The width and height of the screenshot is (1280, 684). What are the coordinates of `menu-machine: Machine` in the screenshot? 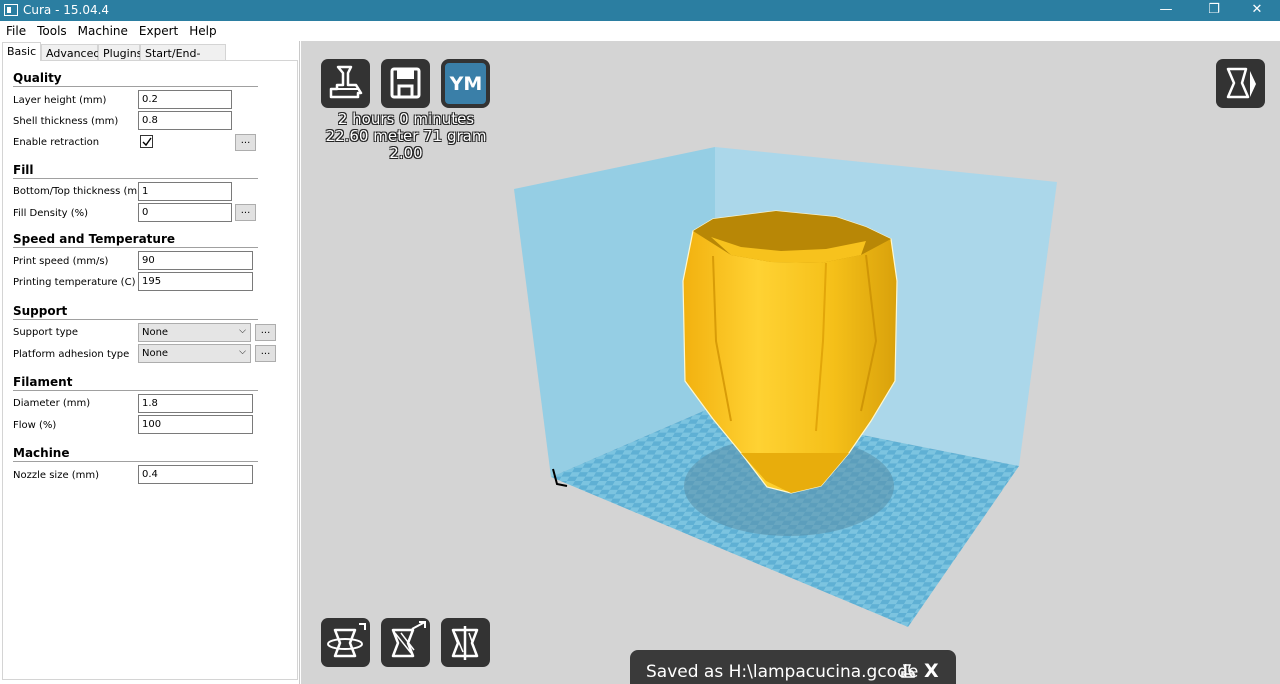 It's located at (102, 29).